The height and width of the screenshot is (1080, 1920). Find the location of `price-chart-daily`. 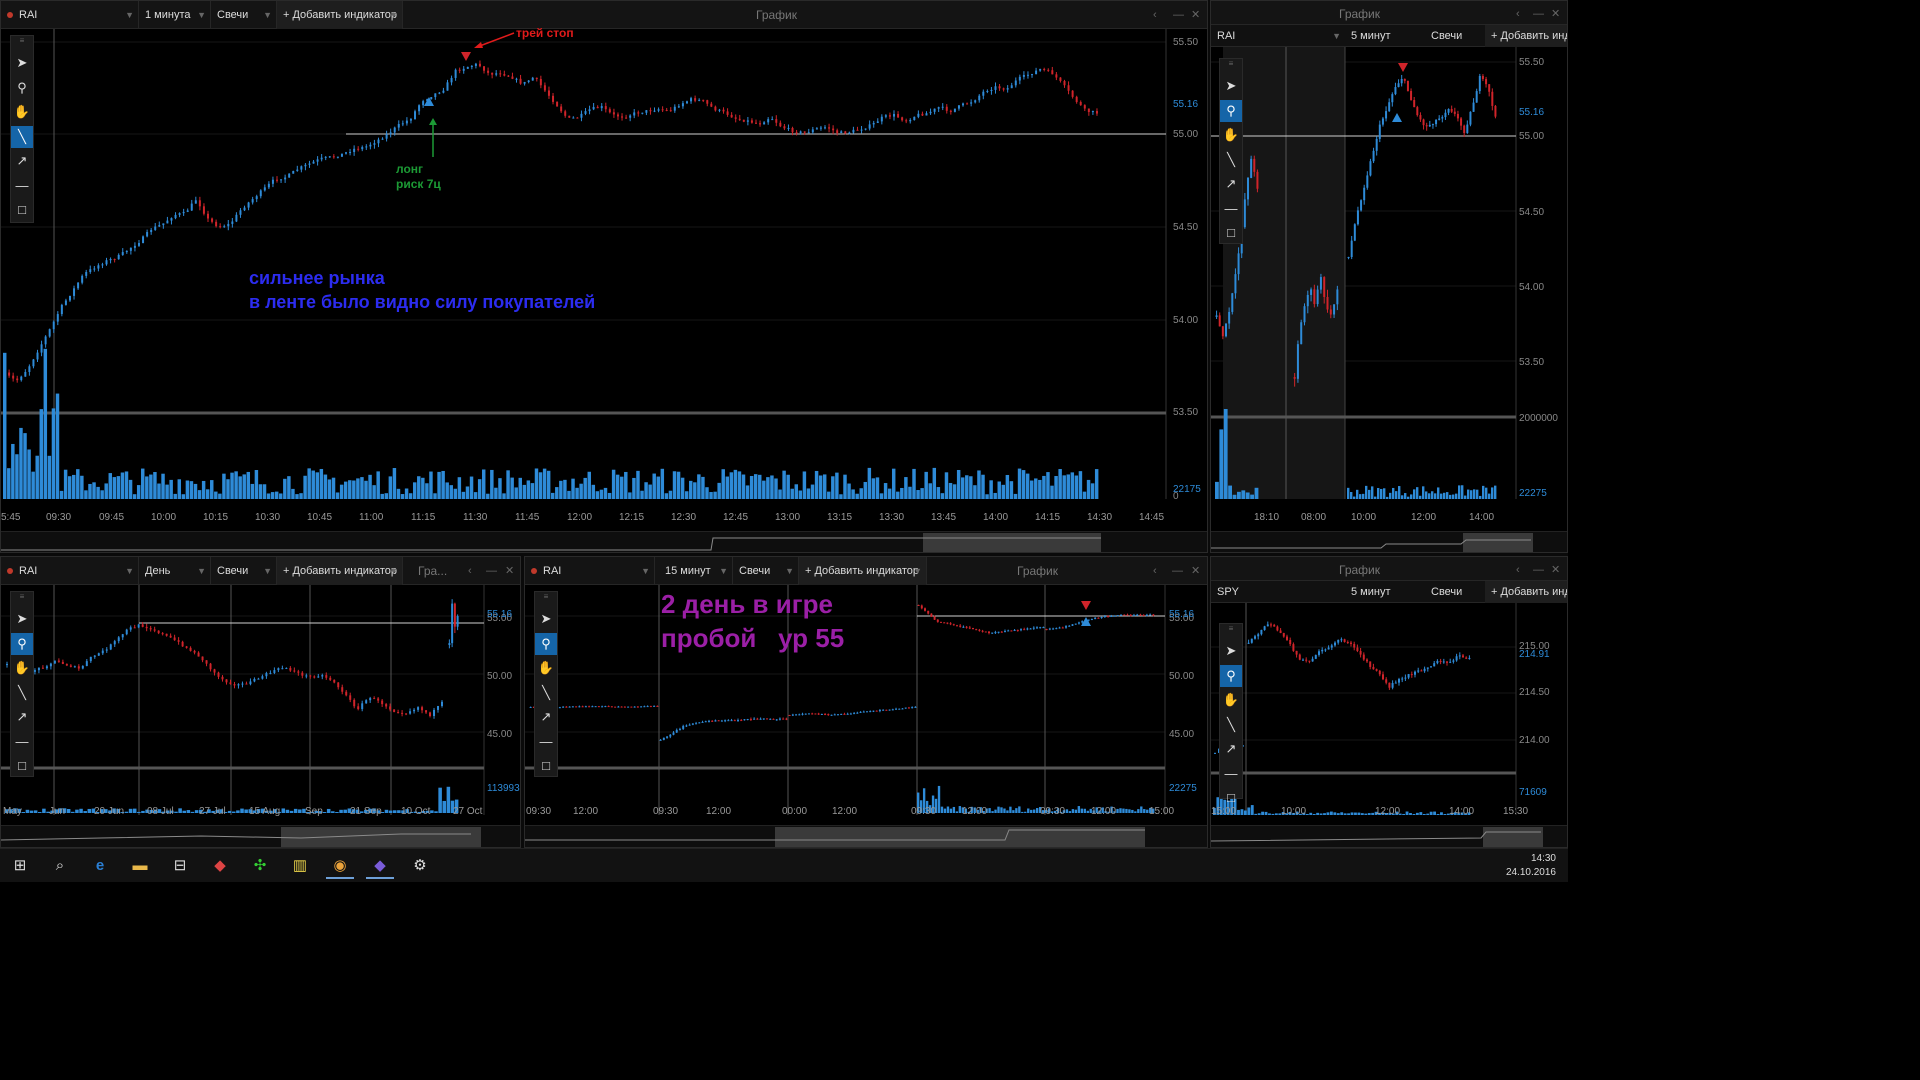

price-chart-daily is located at coordinates (261, 706).